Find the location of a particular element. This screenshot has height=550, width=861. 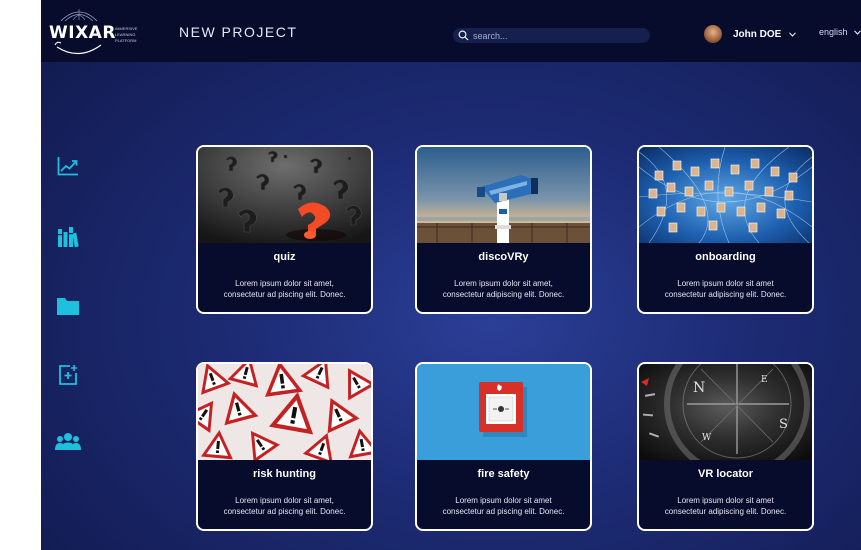

logo-subtitle-line: LEARNING is located at coordinates (125, 34).